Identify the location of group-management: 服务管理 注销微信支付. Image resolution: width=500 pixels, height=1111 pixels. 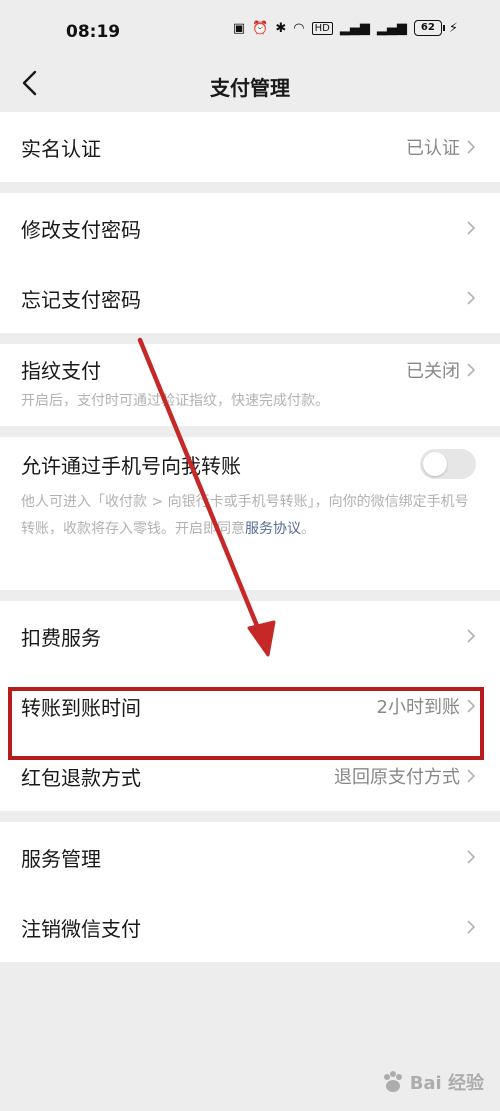
(250, 892).